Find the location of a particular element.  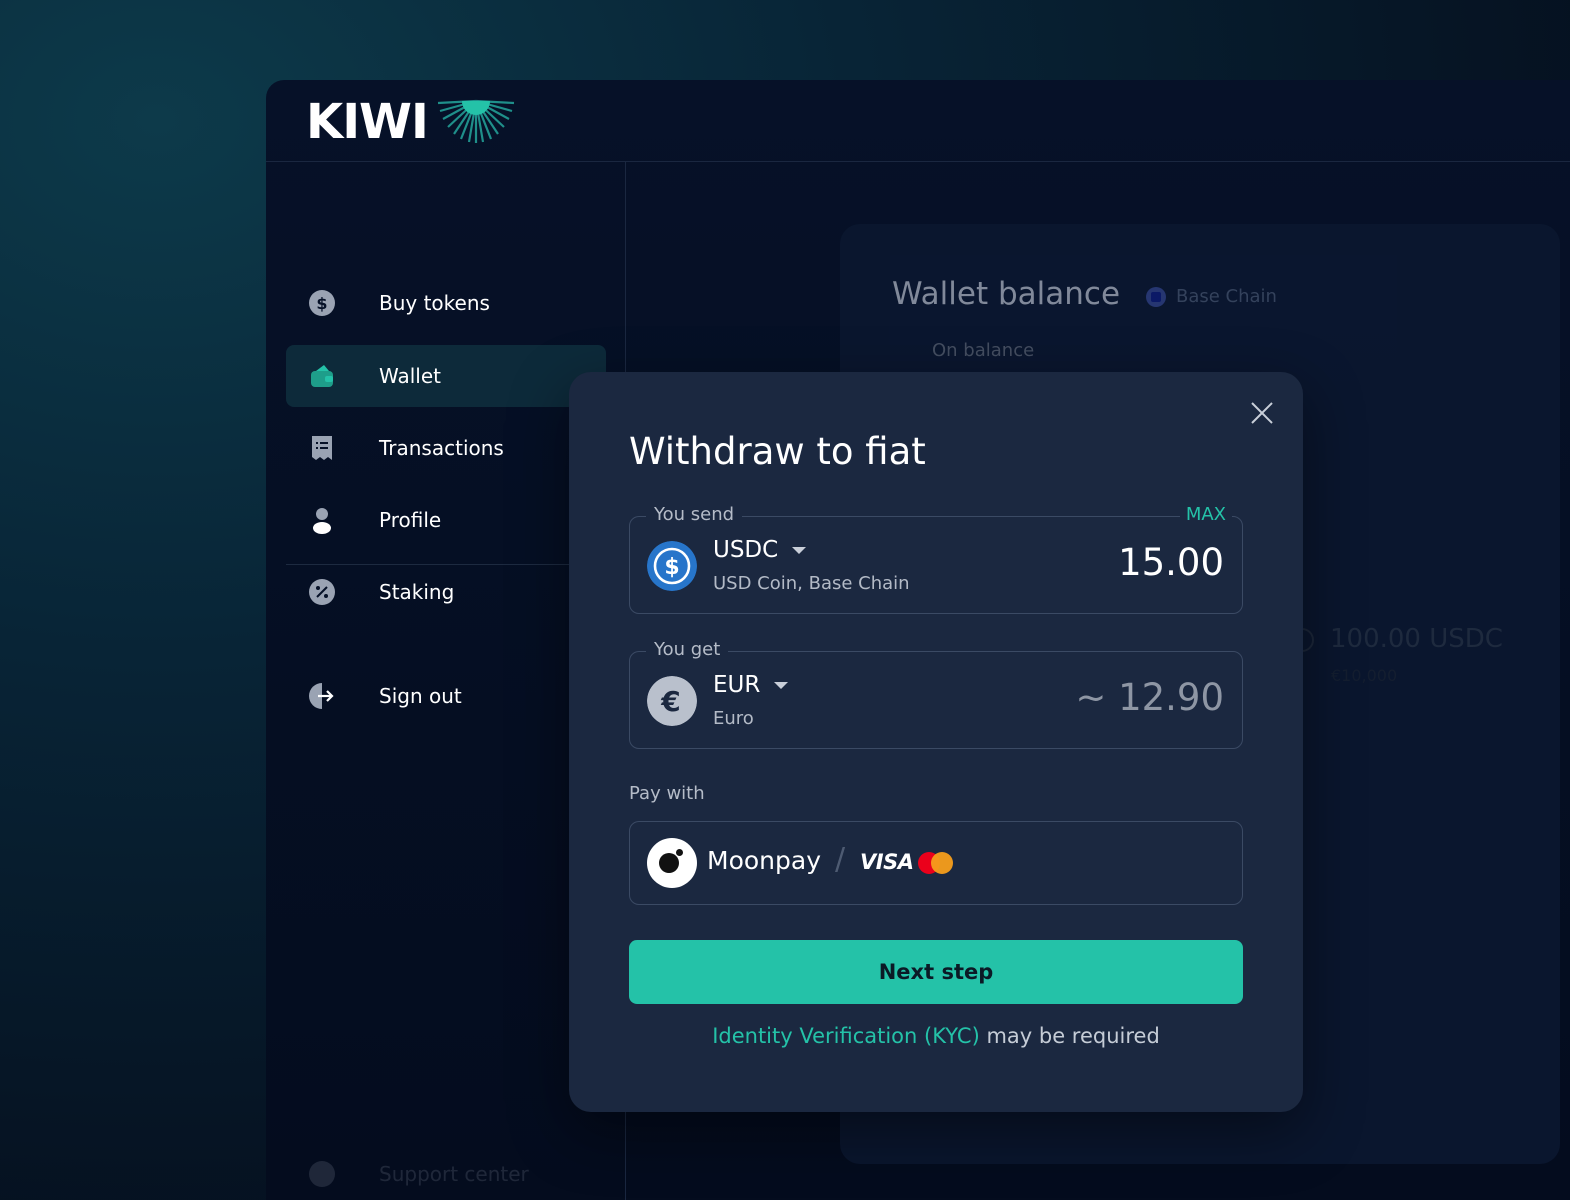

chain-badge: Base Chain is located at coordinates (1211, 296).